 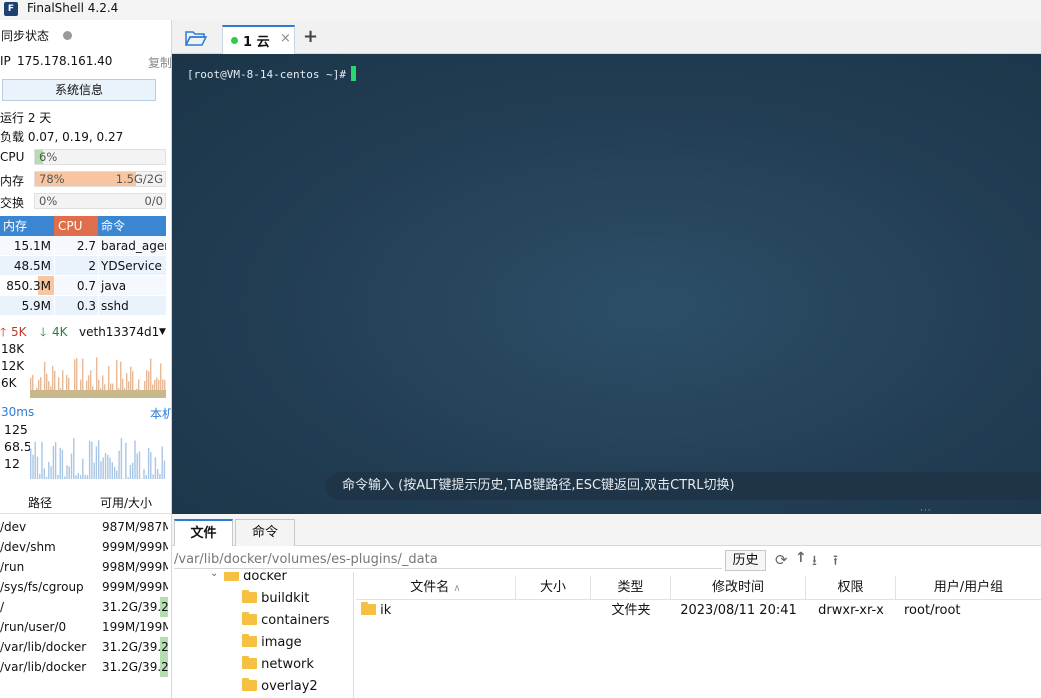 I want to click on process-cpu: 0.3, so click(x=76, y=305).